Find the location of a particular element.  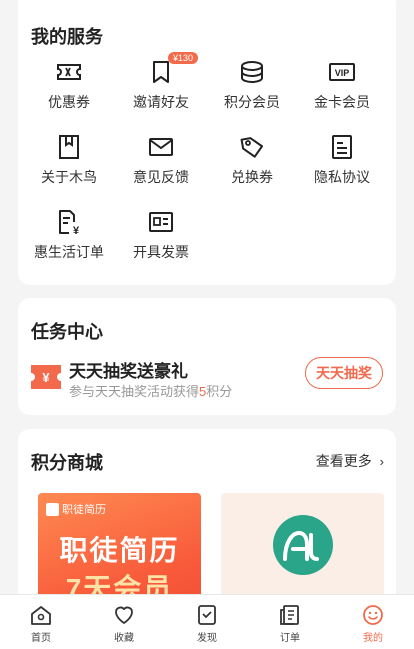

tab-mine: 我的 is located at coordinates (373, 619).